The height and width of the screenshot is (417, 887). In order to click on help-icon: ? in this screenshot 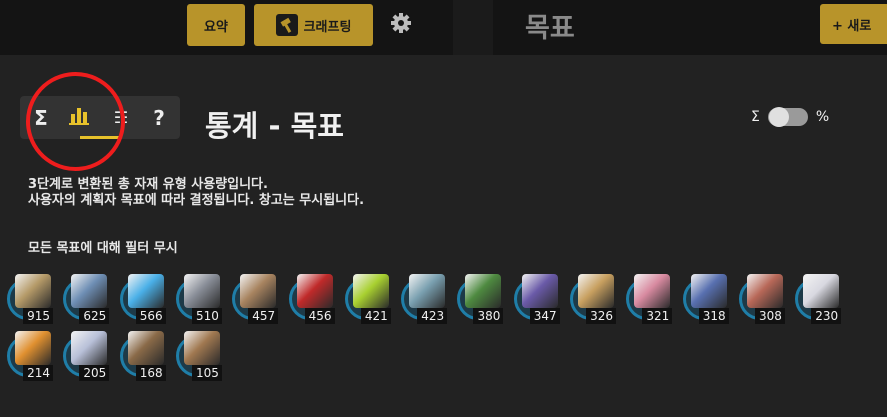, I will do `click(159, 117)`.